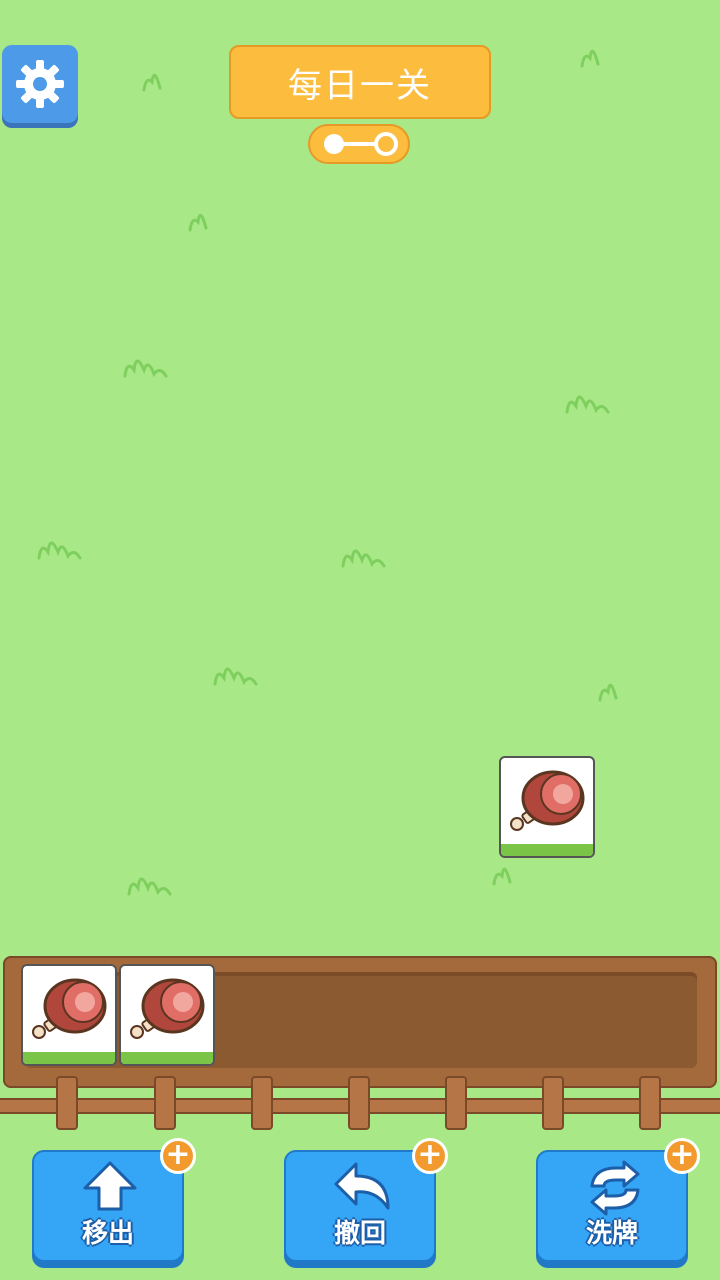  I want to click on board-tile-ham, so click(547, 807).